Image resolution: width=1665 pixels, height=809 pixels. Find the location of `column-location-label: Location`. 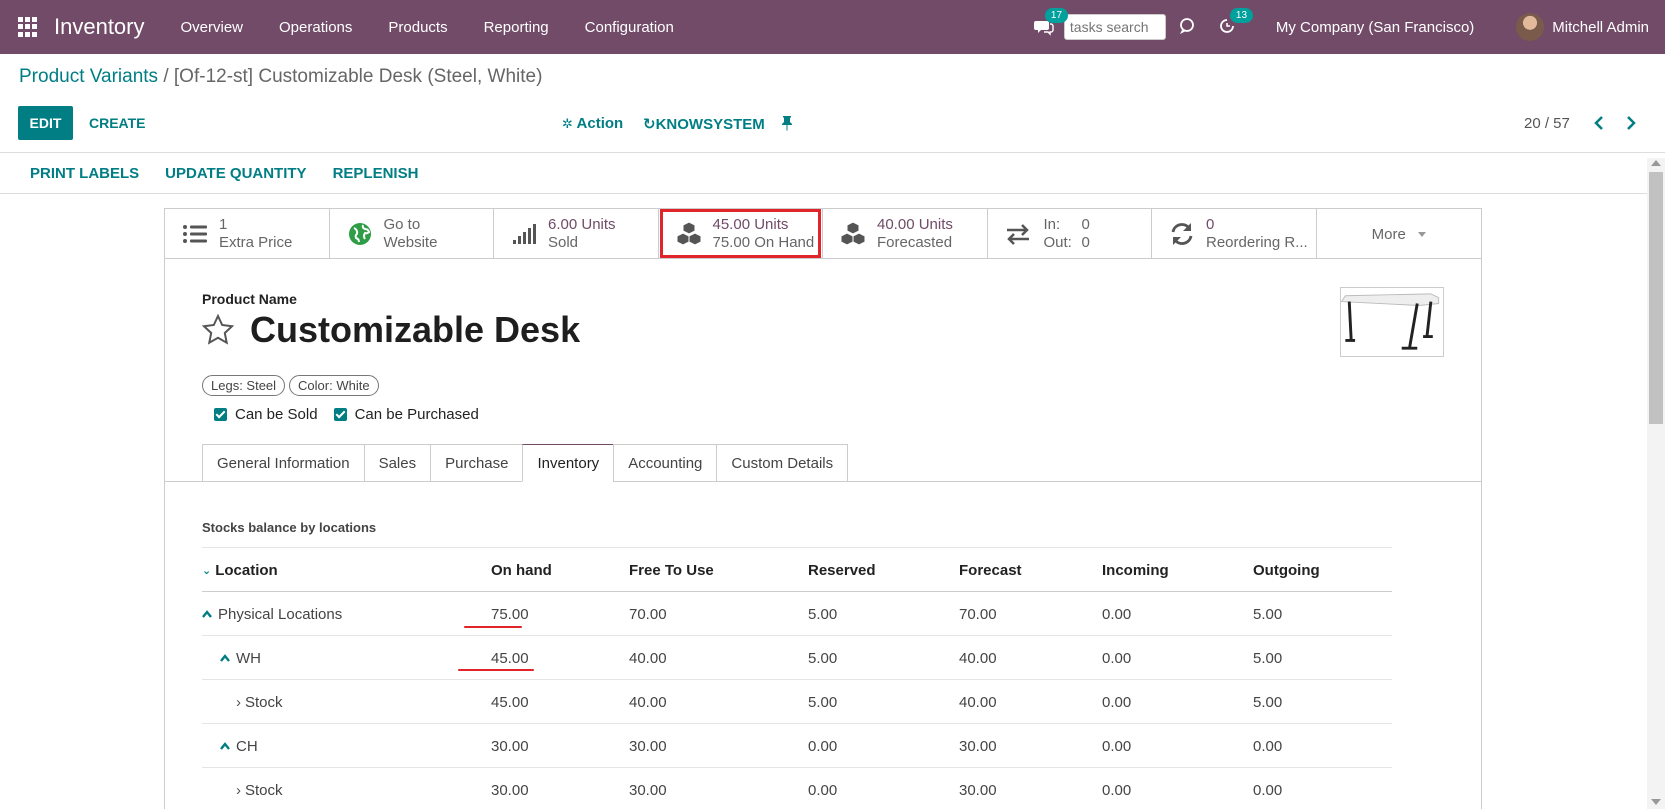

column-location-label: Location is located at coordinates (246, 570).